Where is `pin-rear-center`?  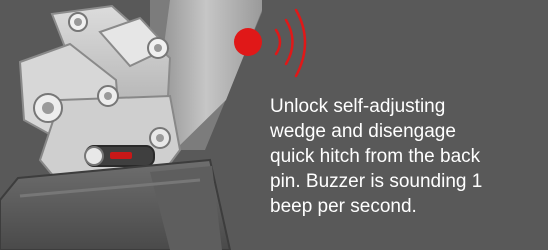
pin-rear-center is located at coordinates (160, 138).